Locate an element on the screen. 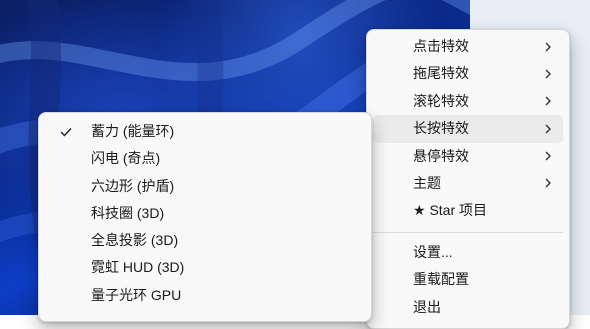 The image size is (590, 329). submenu-item-hexagon-shield: 六边形 (护盾) is located at coordinates (205, 186).